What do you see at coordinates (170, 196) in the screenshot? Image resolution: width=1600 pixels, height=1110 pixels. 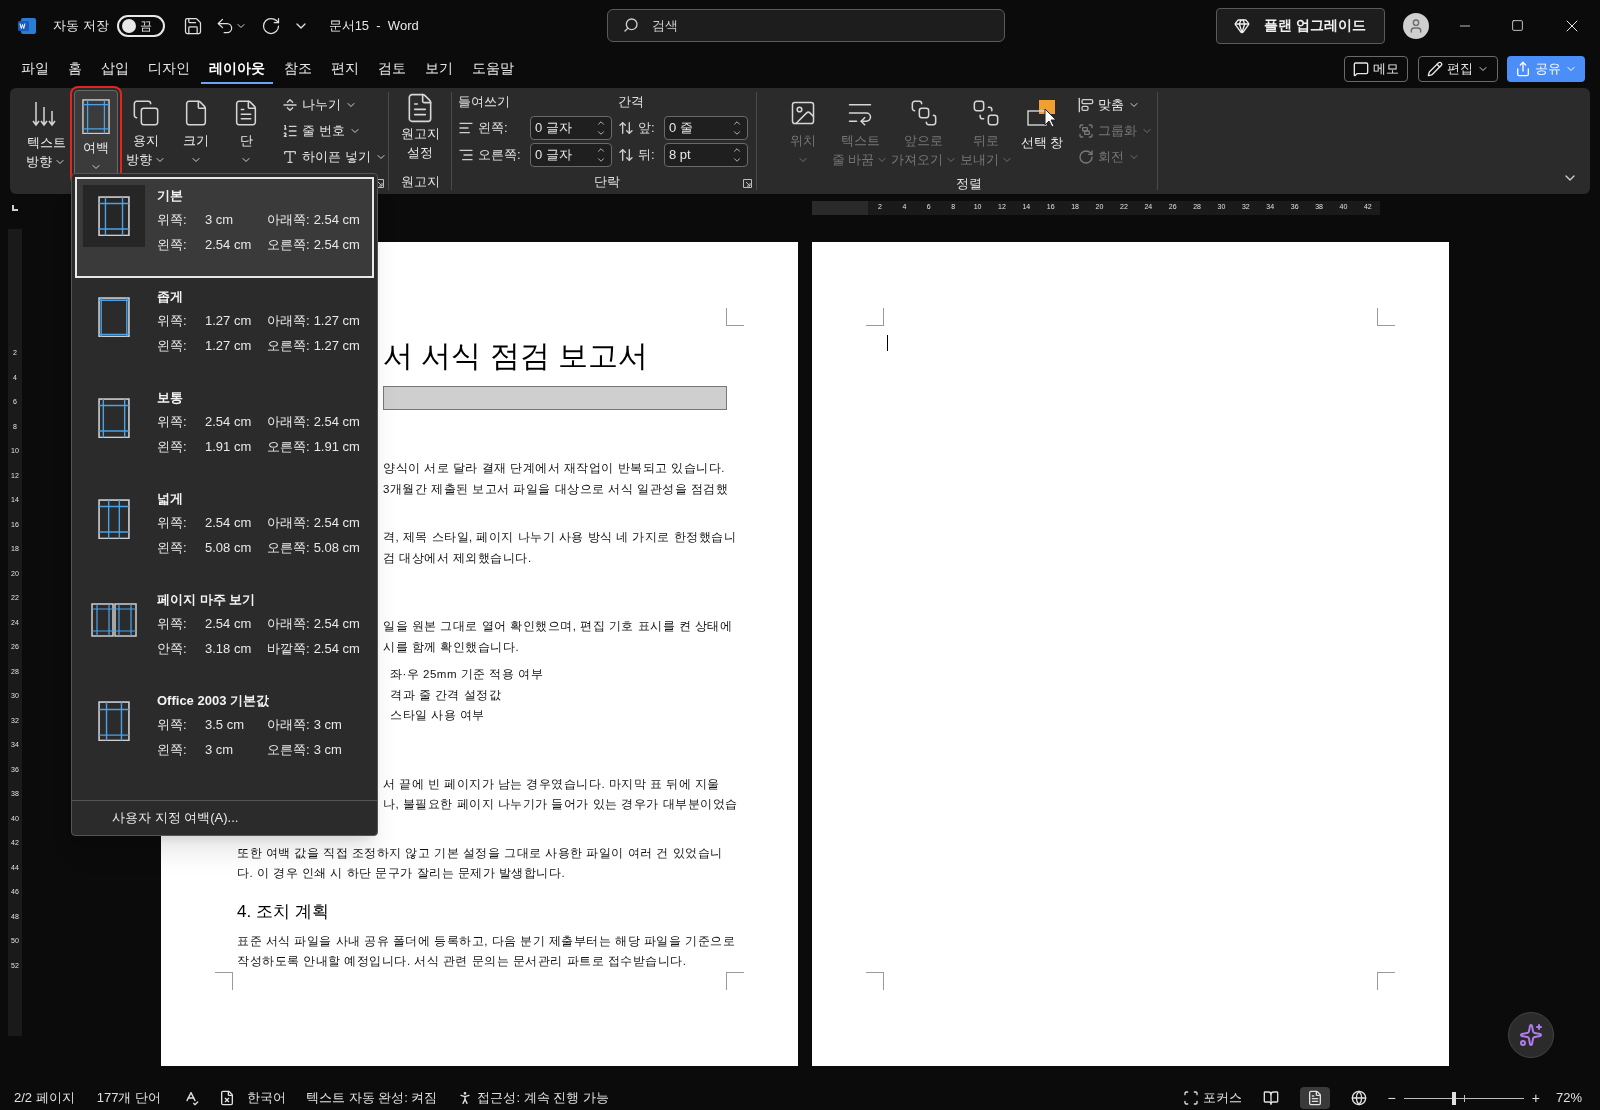 I see `preset-name: 기본` at bounding box center [170, 196].